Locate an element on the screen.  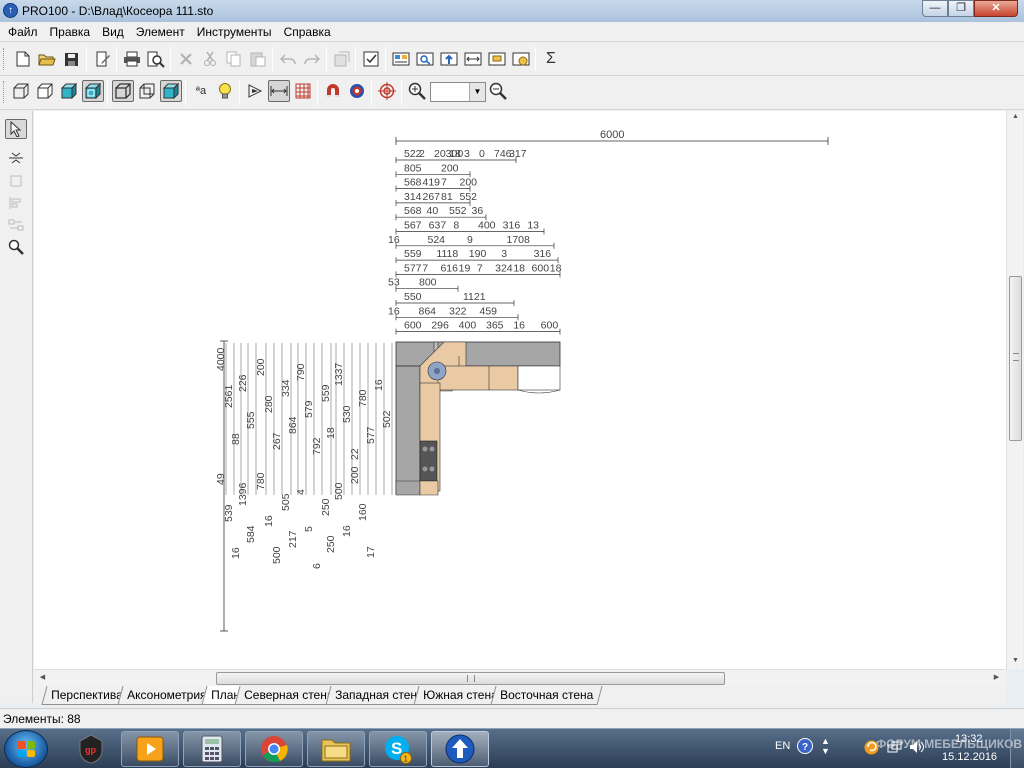
dimension-label: 200 is located at coordinates (469, 183).